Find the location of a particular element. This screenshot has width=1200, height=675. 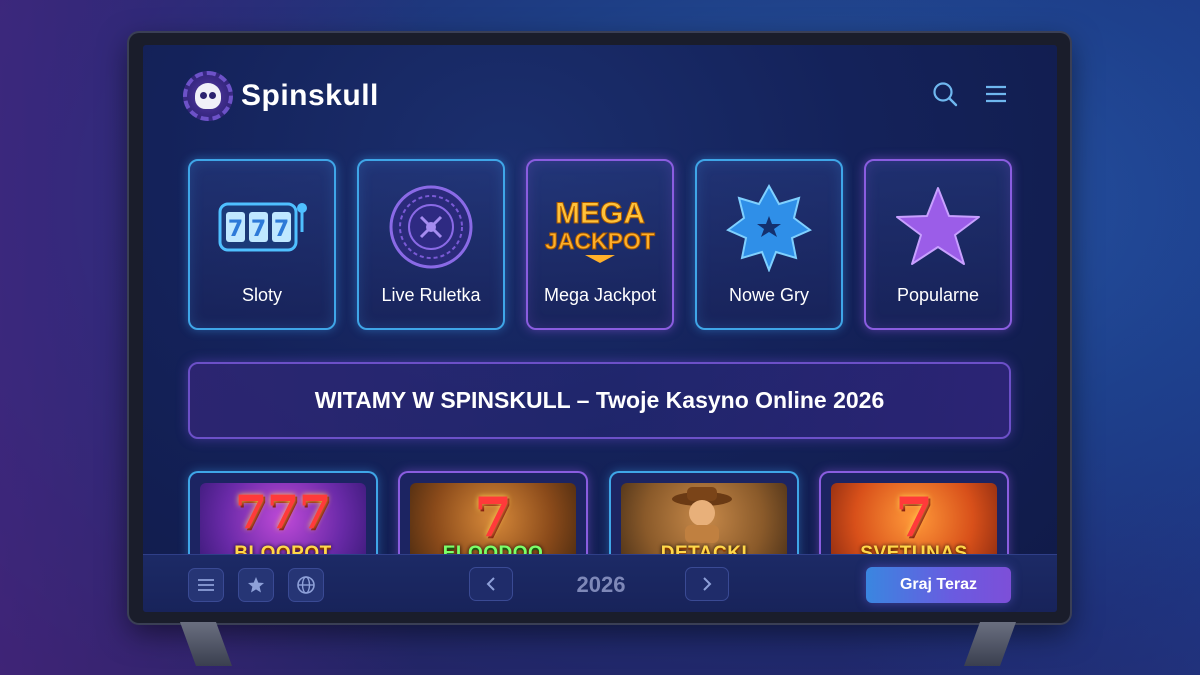

category-mega-jackpot: MEGA JACKPOT Mega Jackpot is located at coordinates (600, 244).